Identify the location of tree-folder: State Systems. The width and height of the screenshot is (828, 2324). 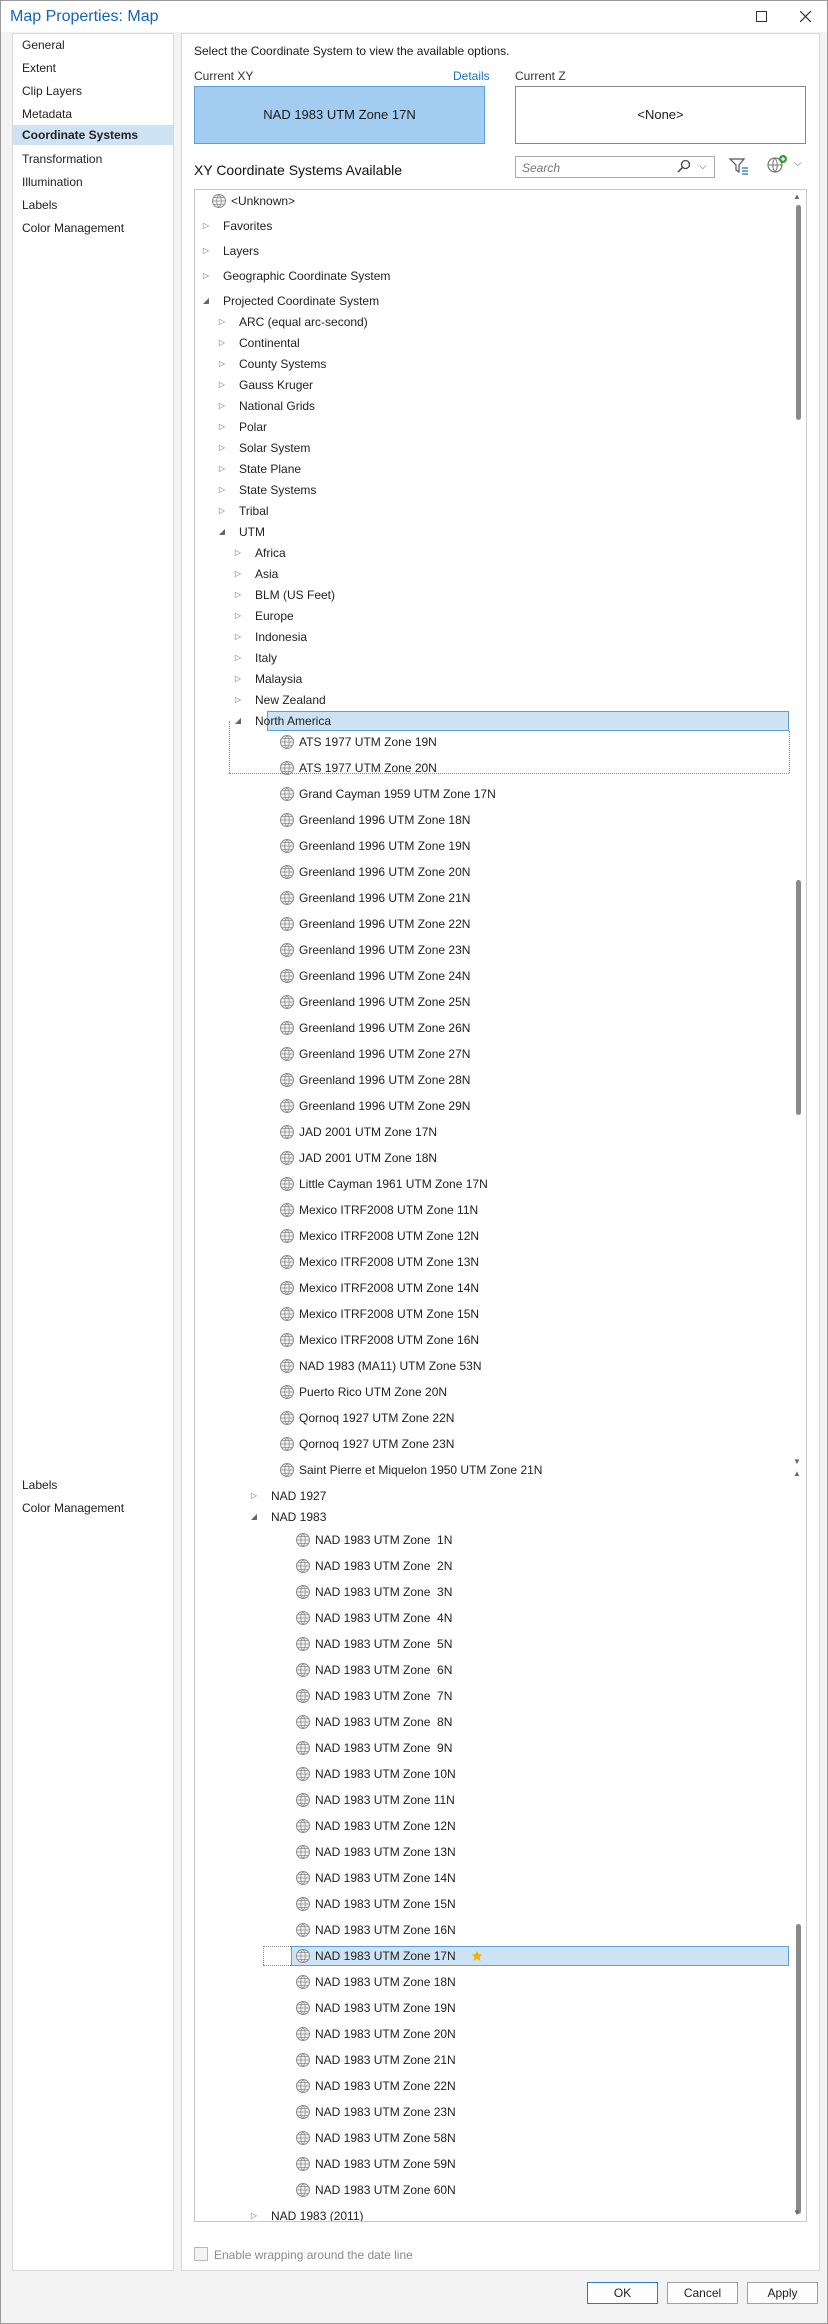
(277, 490).